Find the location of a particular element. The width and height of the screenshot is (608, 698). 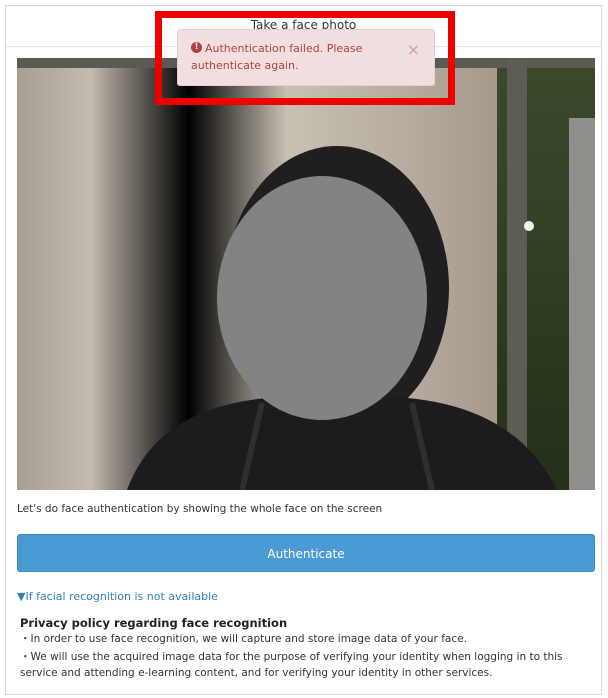

alternative-auth-link: ▼If facial recognition is not available is located at coordinates (117, 596).